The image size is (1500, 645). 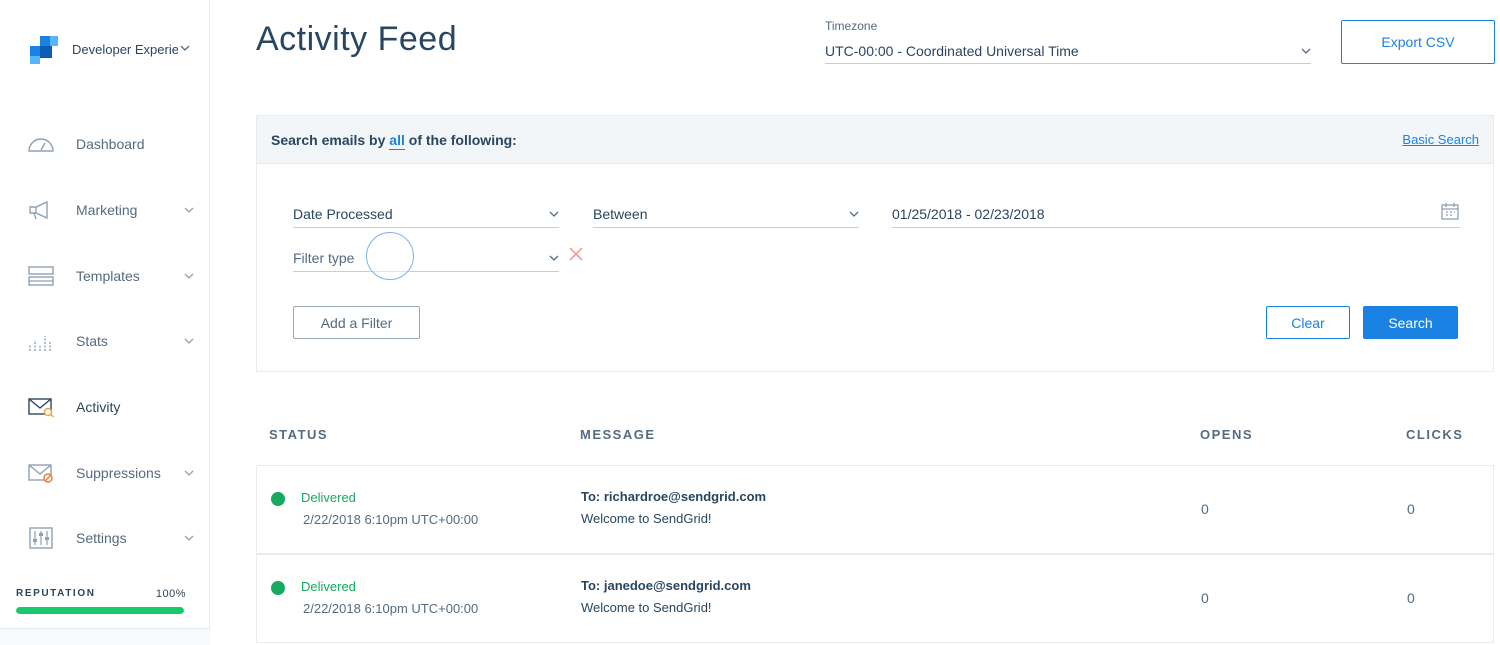 I want to click on bar-chart-icon, so click(x=41, y=341).